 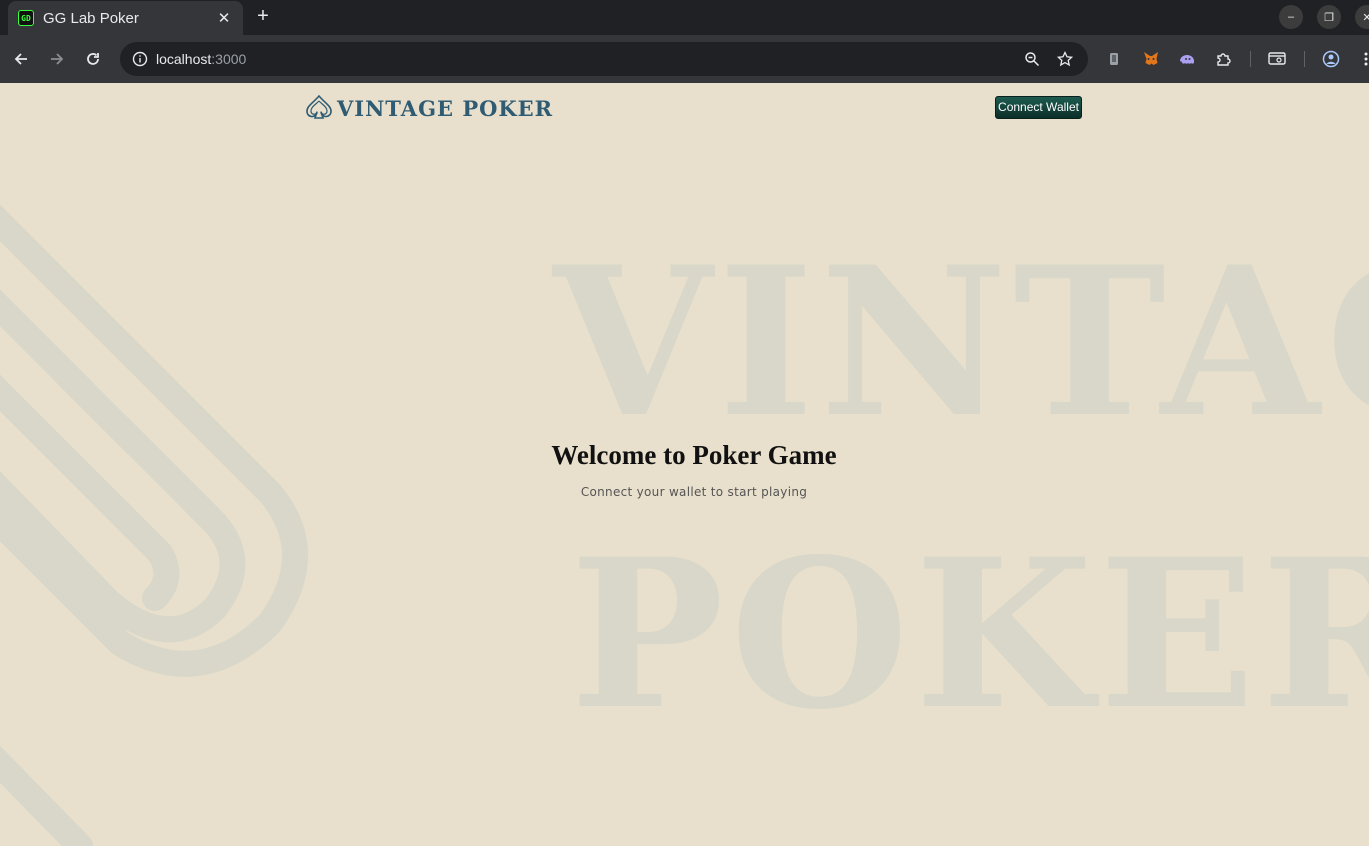 I want to click on zoom-icon, so click(x=1032, y=59).